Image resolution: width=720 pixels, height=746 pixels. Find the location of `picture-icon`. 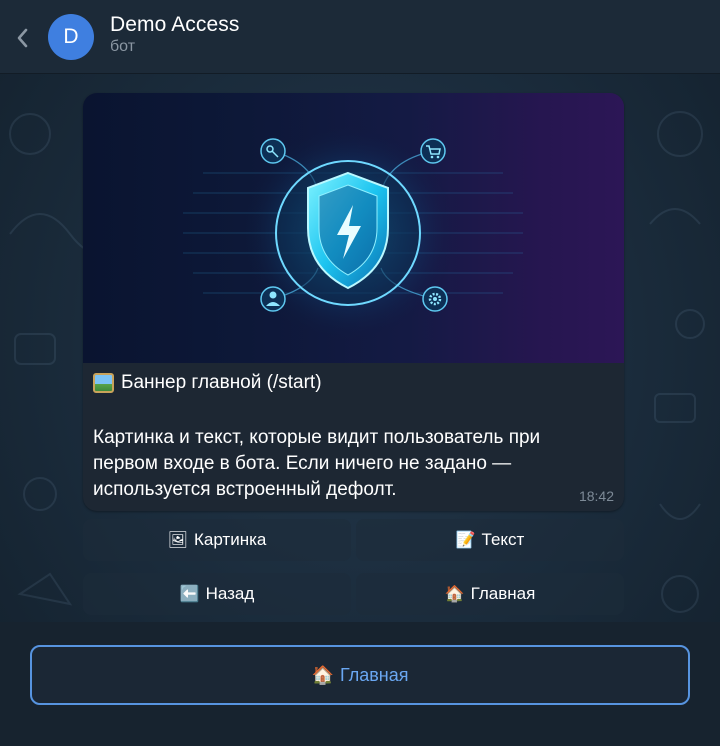

picture-icon is located at coordinates (103, 383).